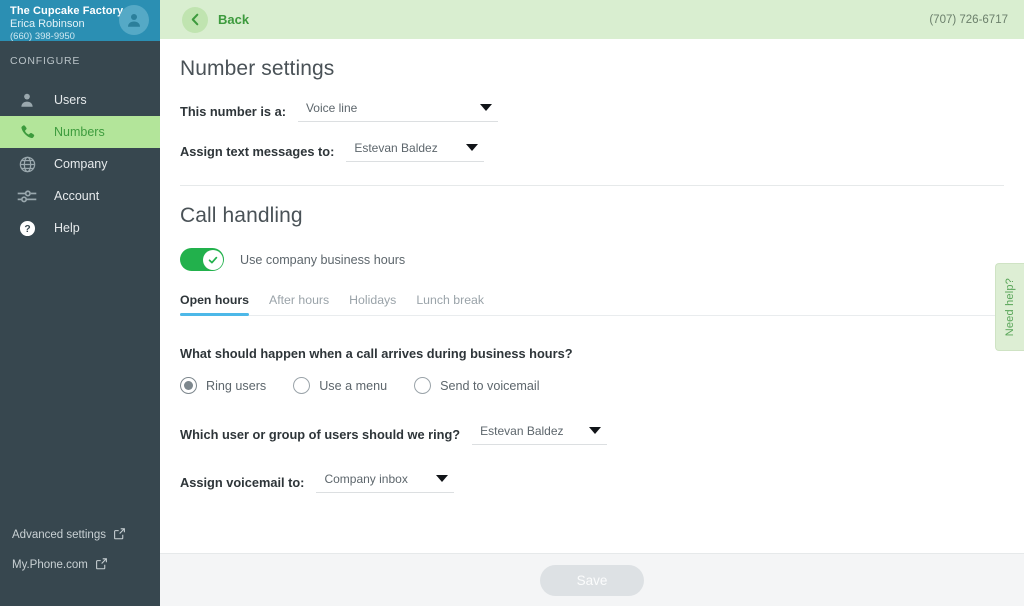 This screenshot has height=606, width=1024. I want to click on sidebar-item-help: ? Help, so click(80, 228).